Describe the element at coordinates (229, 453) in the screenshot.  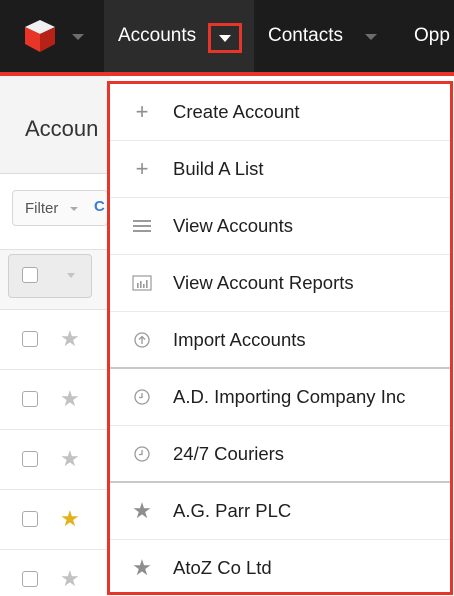
I see `menu-item-label: 24/7 Couriers` at that location.